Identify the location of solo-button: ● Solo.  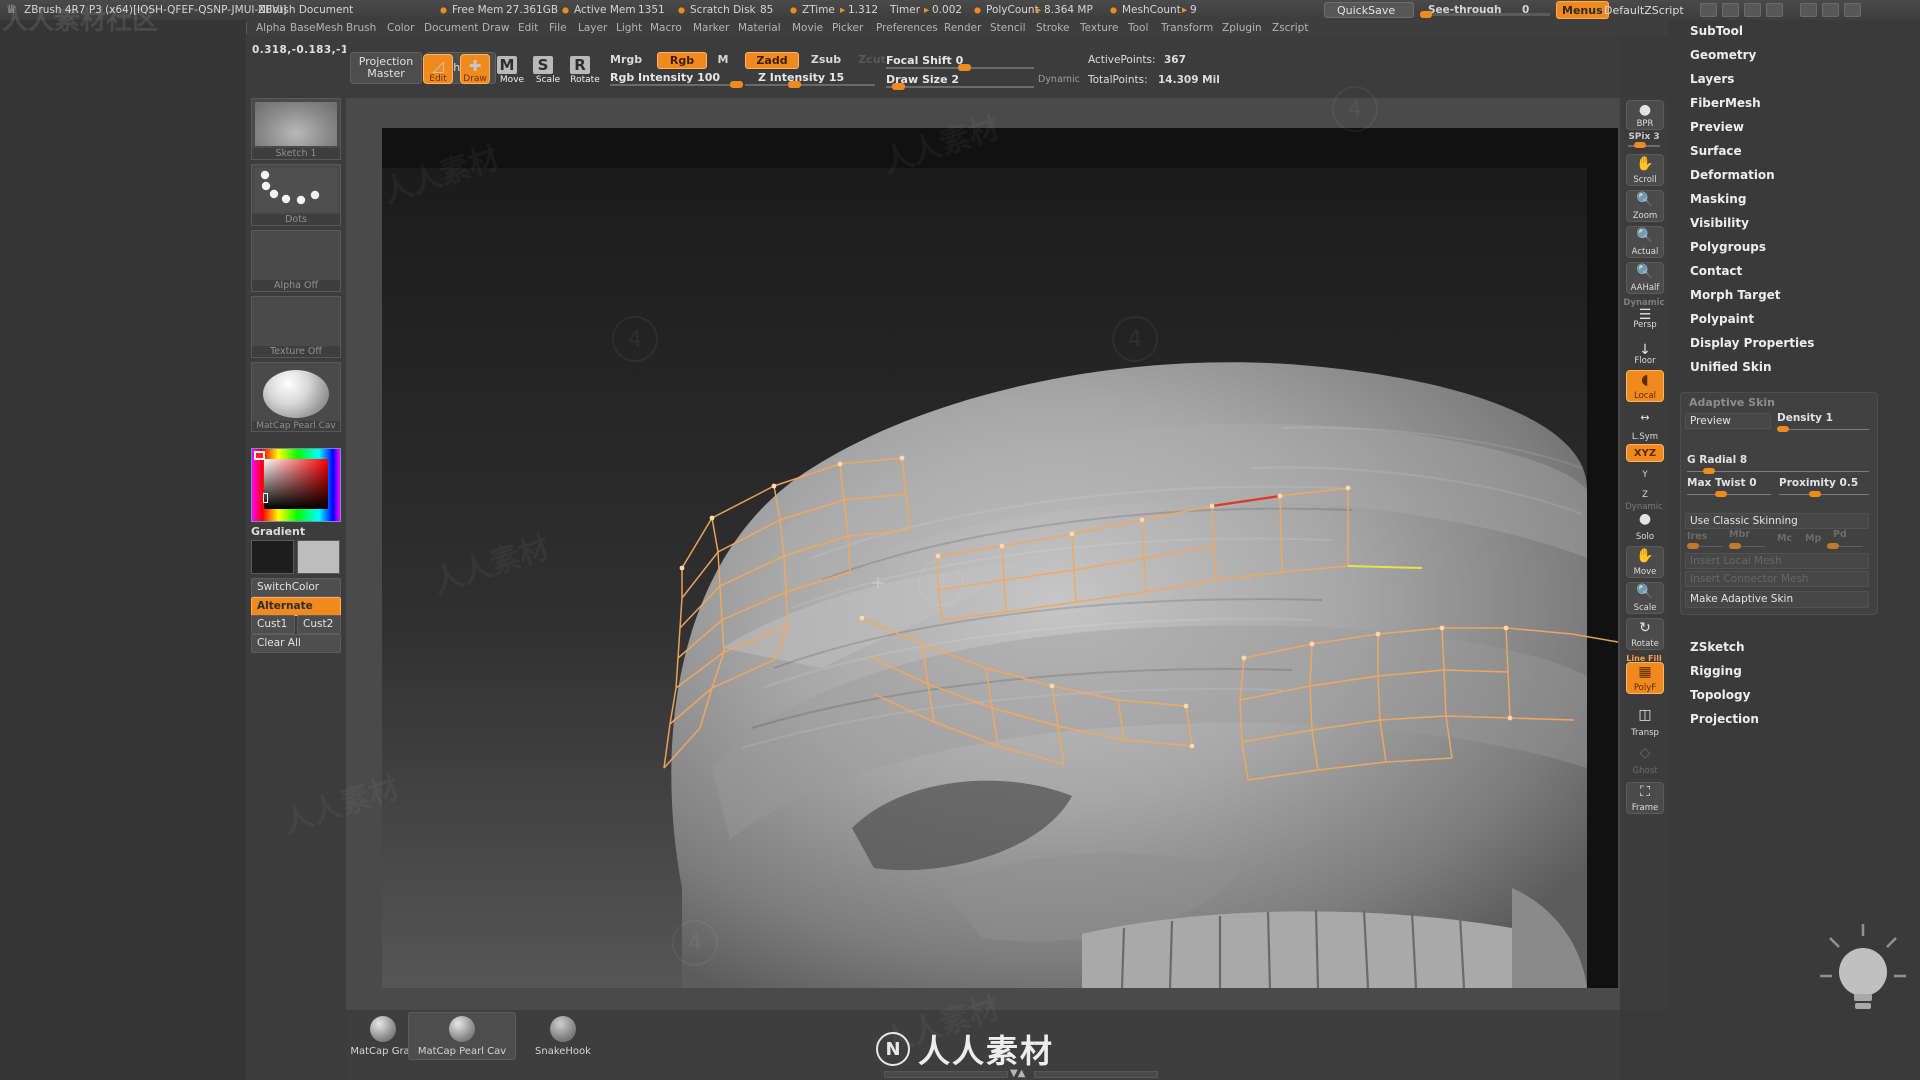
(1645, 526).